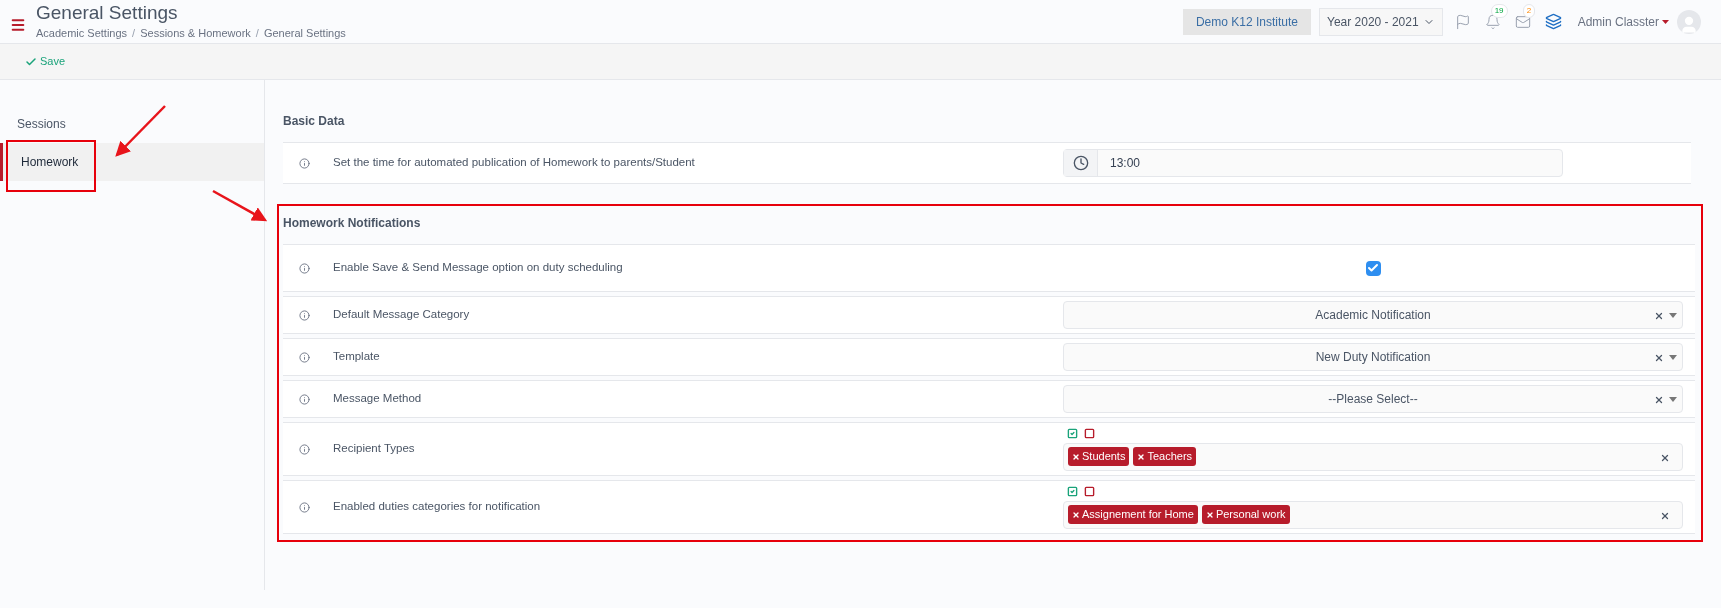 The image size is (1721, 608). I want to click on setting-label: Template, so click(357, 357).